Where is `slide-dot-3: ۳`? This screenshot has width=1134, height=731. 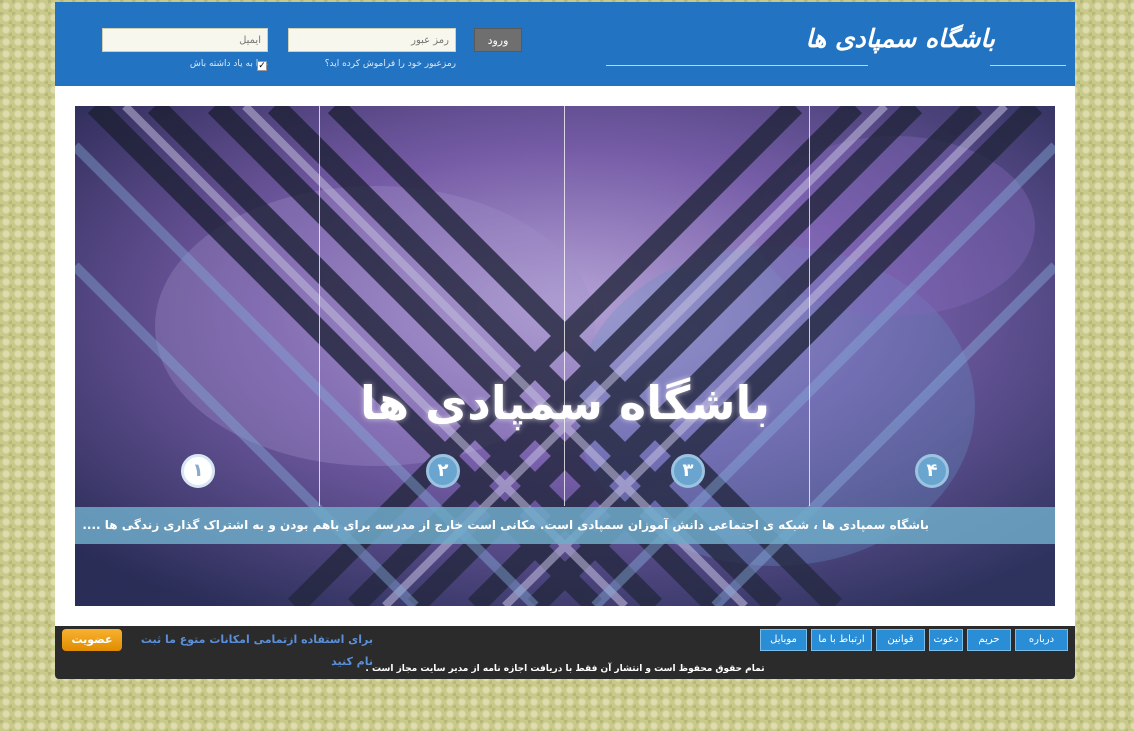 slide-dot-3: ۳ is located at coordinates (688, 471).